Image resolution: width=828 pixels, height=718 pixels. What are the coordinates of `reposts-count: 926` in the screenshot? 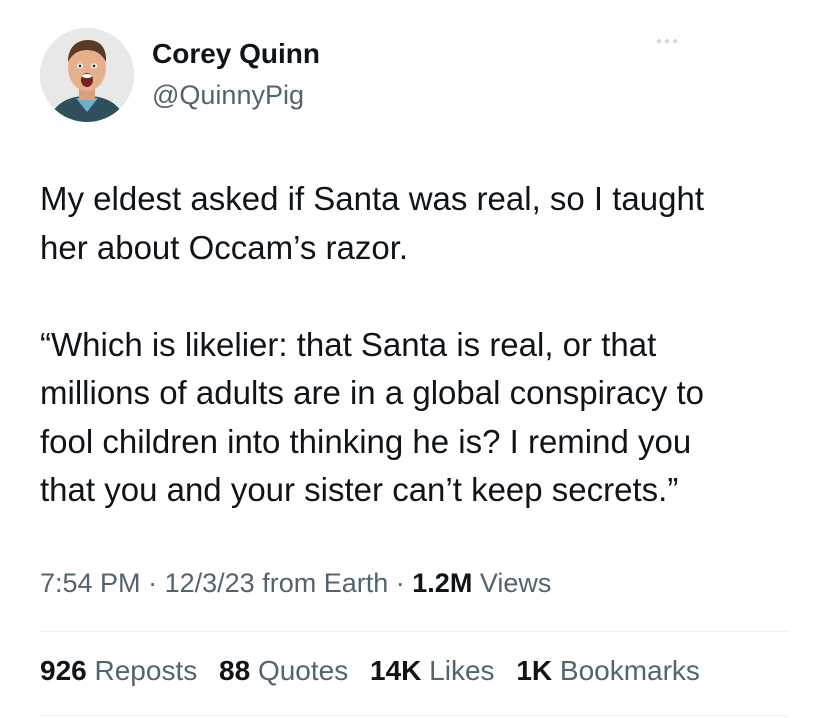 It's located at (63, 670).